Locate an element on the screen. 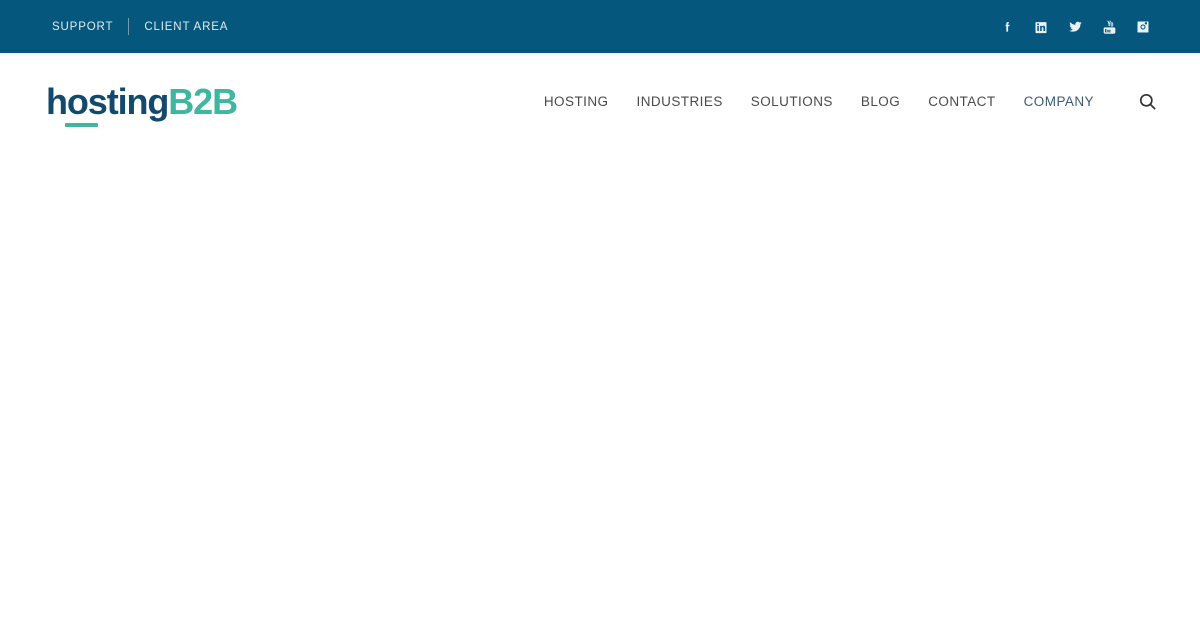 Image resolution: width=1200 pixels, height=634 pixels. nav-link-contact: CONTACT is located at coordinates (961, 101).